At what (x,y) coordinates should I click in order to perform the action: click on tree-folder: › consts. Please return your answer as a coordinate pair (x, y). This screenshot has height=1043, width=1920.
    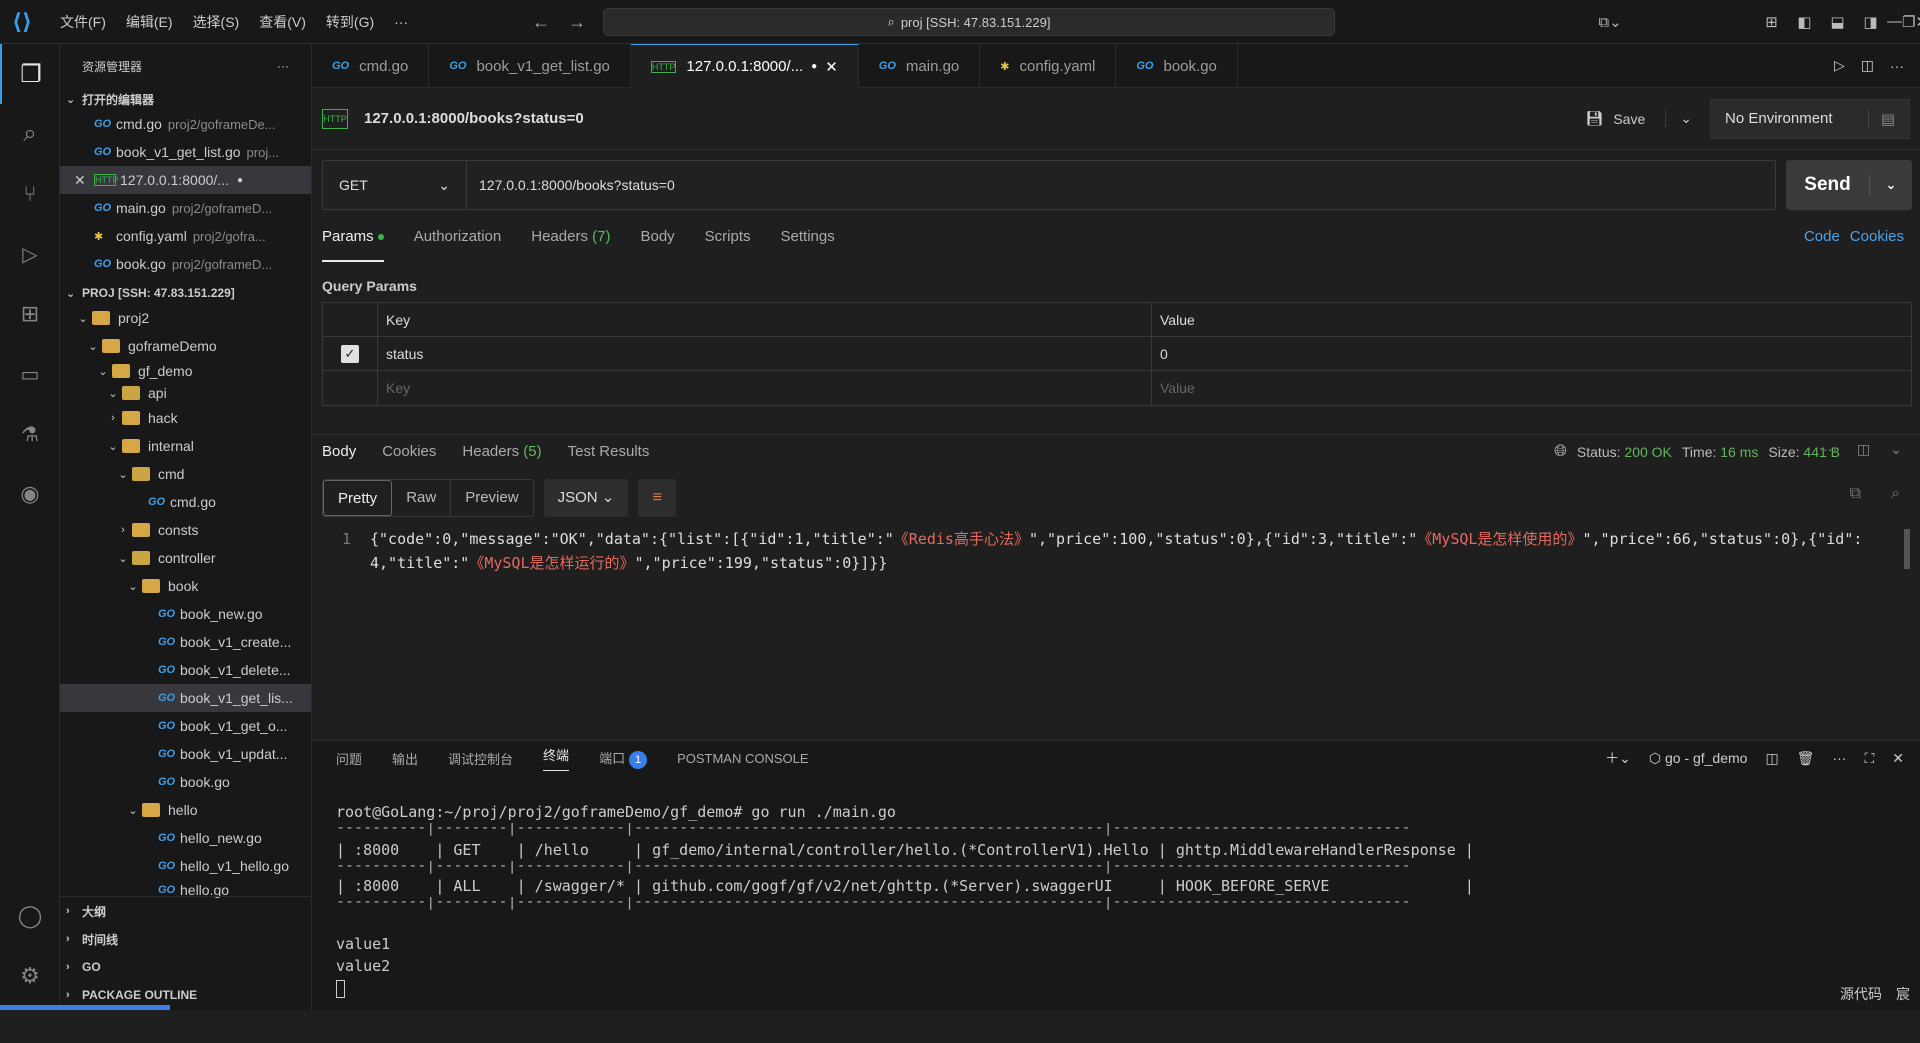
    Looking at the image, I should click on (185, 530).